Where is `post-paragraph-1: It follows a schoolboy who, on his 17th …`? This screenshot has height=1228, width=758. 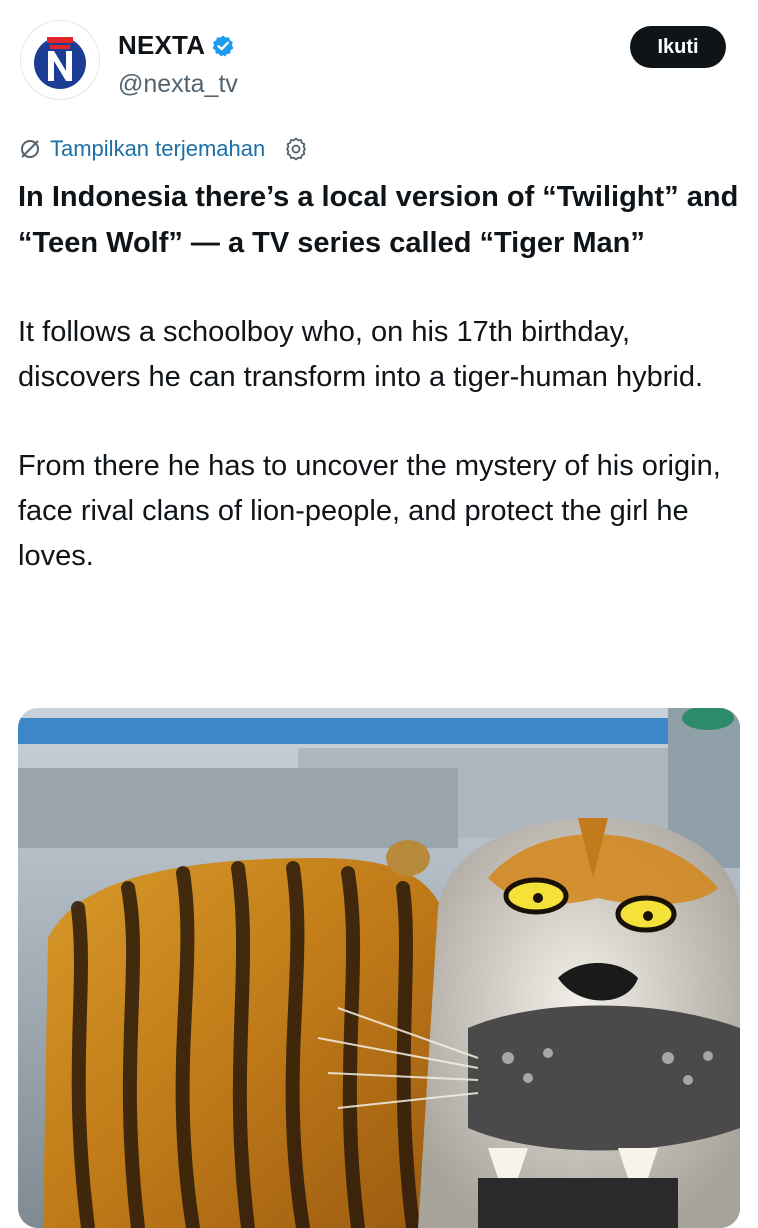
post-paragraph-1: It follows a schoolboy who, on his 17th … is located at coordinates (361, 354).